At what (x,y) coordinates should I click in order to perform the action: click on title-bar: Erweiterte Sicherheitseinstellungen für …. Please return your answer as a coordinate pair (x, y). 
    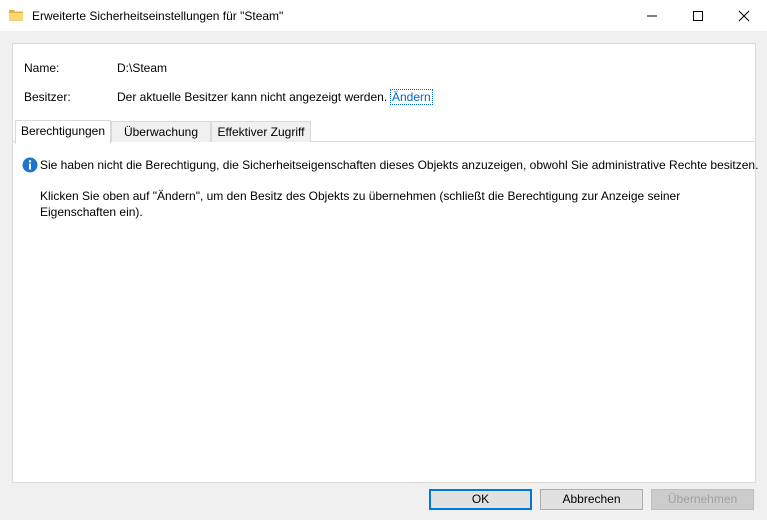
    Looking at the image, I should click on (383, 15).